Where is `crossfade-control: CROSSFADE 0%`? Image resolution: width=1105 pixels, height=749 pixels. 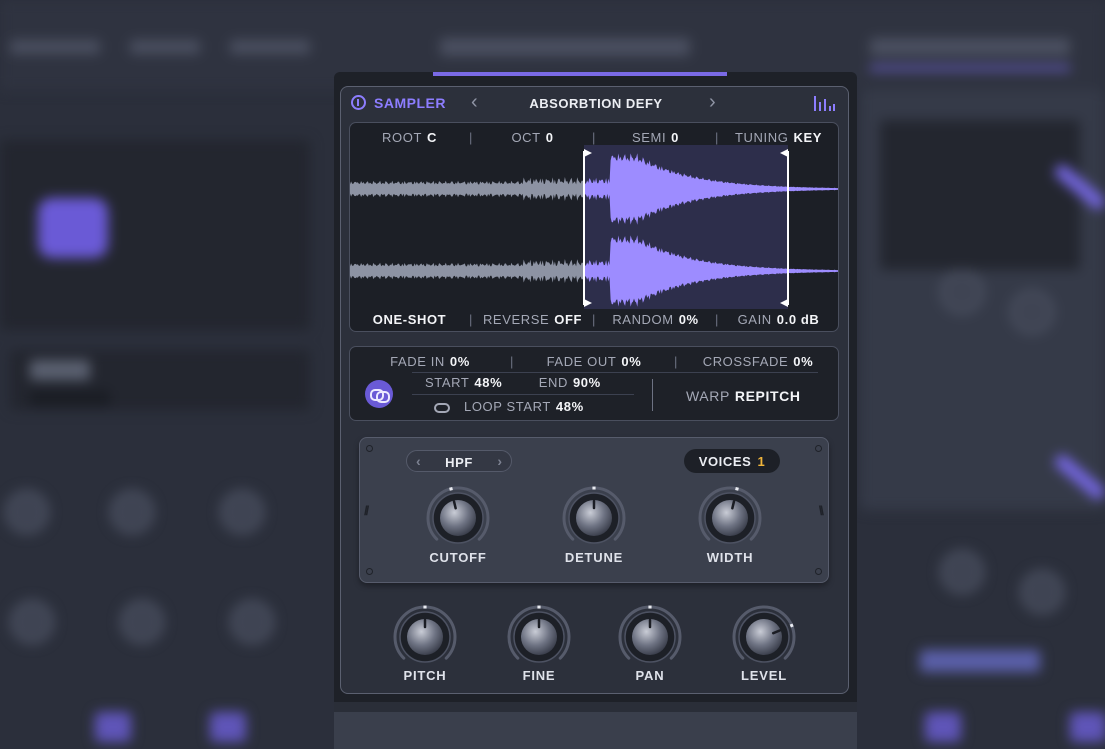
crossfade-control: CROSSFADE 0% is located at coordinates (758, 361).